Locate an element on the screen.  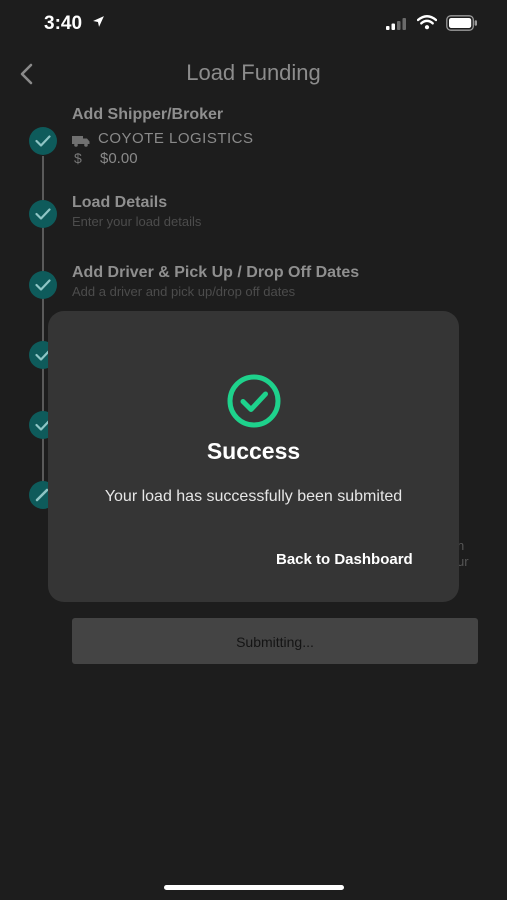
check-circle-icon is located at coordinates (254, 403).